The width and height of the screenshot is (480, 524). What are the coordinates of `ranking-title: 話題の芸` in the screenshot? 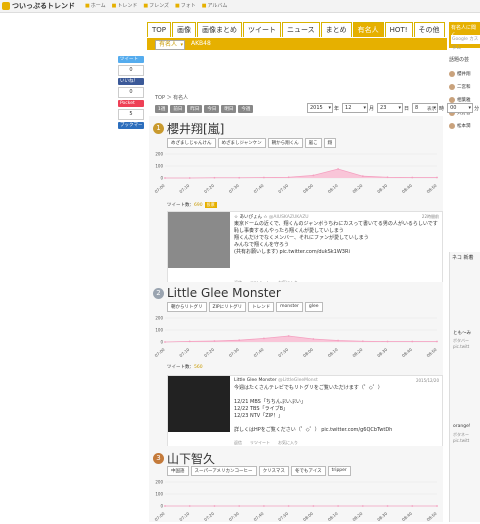 It's located at (459, 60).